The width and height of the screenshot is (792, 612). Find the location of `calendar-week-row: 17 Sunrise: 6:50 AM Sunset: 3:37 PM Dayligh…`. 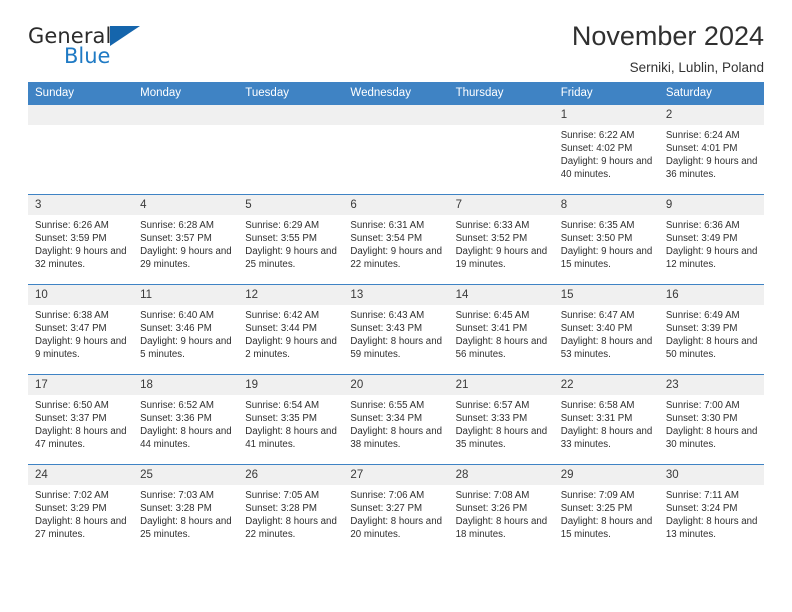

calendar-week-row: 17 Sunrise: 6:50 AM Sunset: 3:37 PM Dayligh… is located at coordinates (396, 419).